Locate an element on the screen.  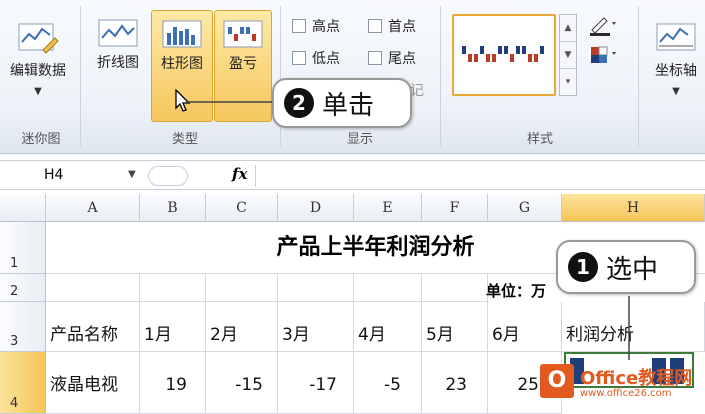
column-header-f: F is located at coordinates (455, 208).